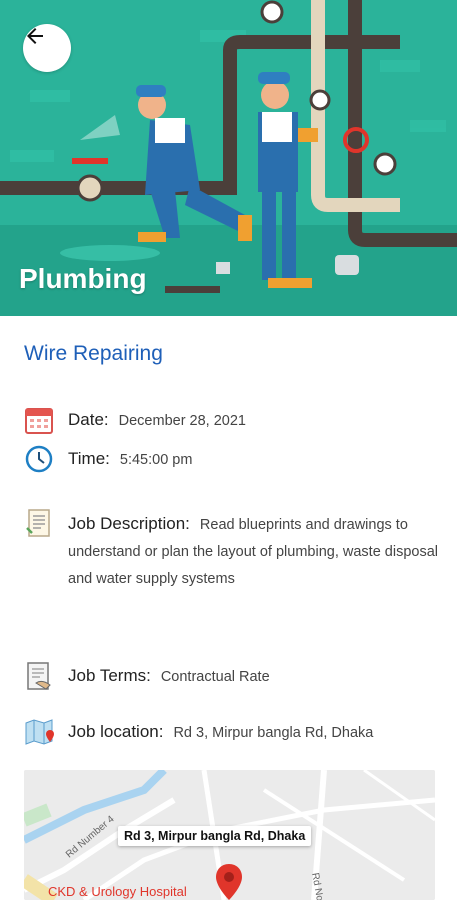 The height and width of the screenshot is (900, 457). Describe the element at coordinates (39, 676) in the screenshot. I see `contract-icon` at that location.